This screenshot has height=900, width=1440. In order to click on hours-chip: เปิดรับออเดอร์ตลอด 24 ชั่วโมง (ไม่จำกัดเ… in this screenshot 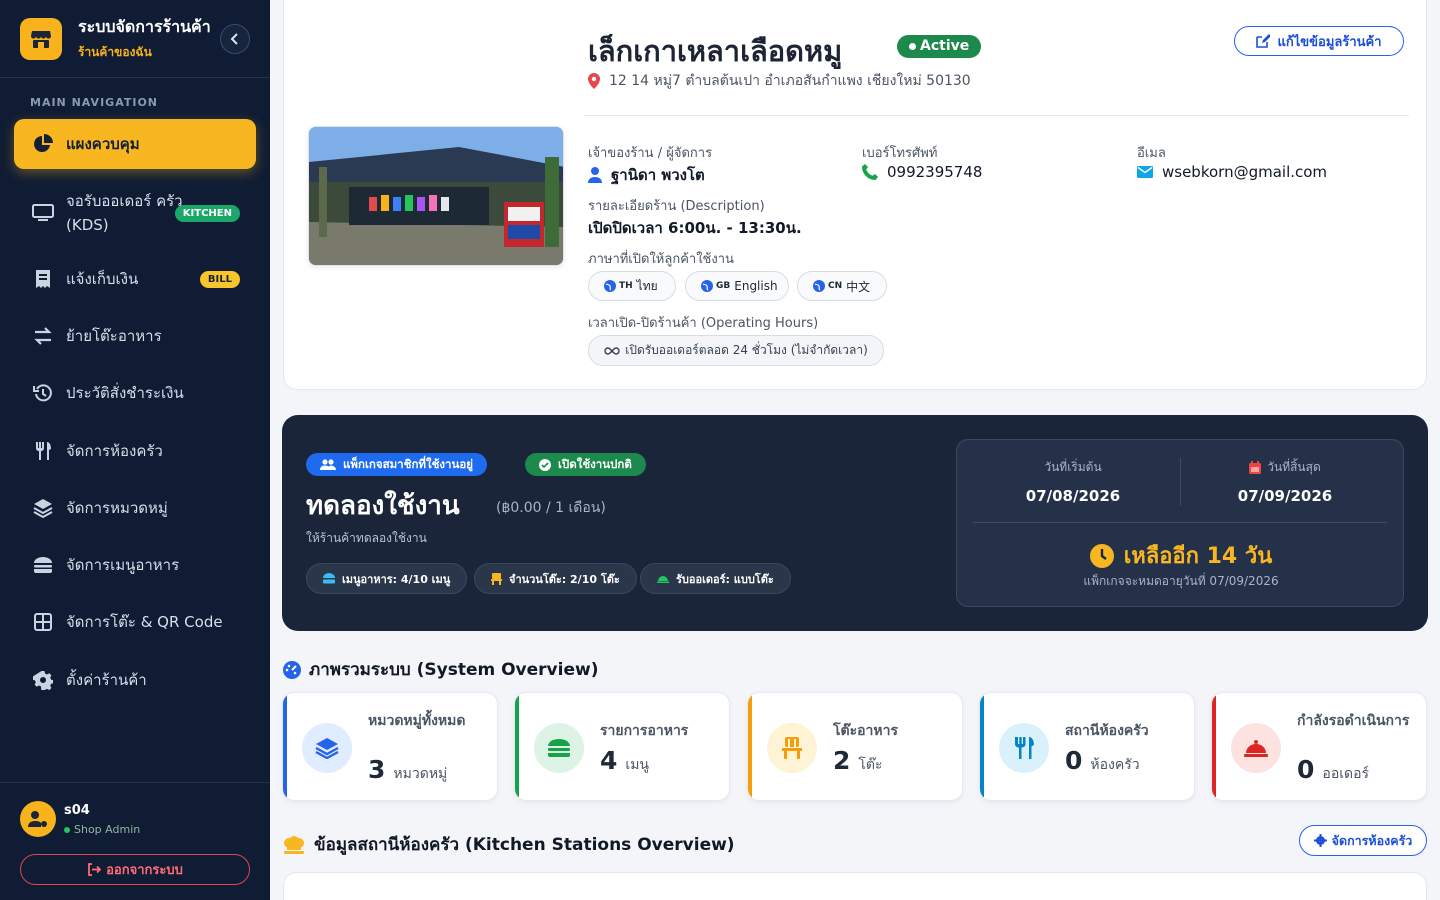, I will do `click(736, 350)`.